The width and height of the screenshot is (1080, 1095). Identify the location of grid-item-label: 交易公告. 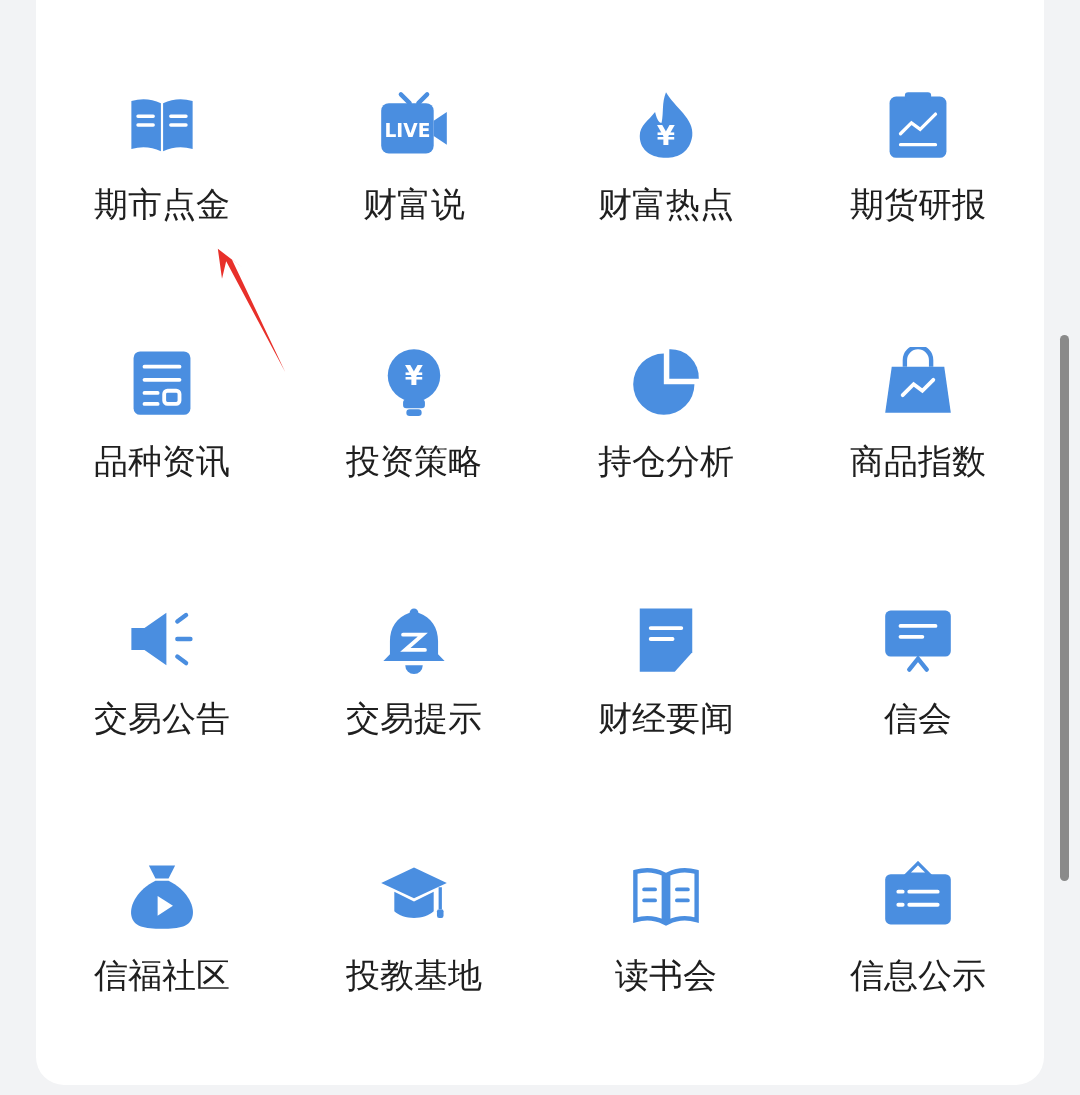
(162, 718).